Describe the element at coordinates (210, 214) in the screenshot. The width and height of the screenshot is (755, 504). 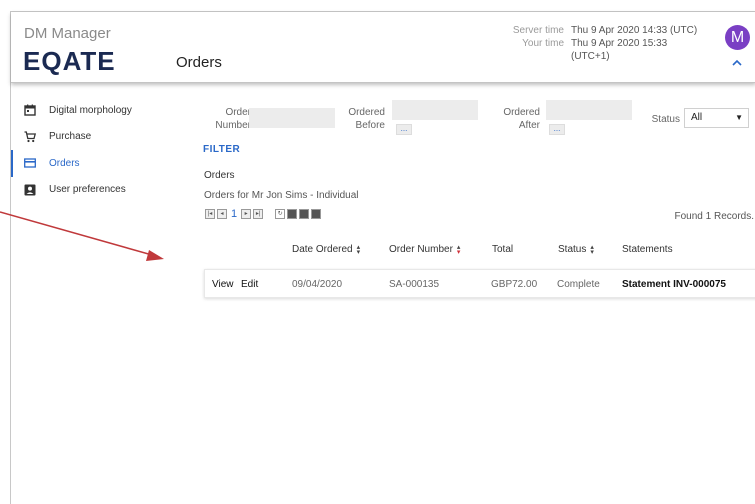
I see `first-page-icon: |◂` at that location.